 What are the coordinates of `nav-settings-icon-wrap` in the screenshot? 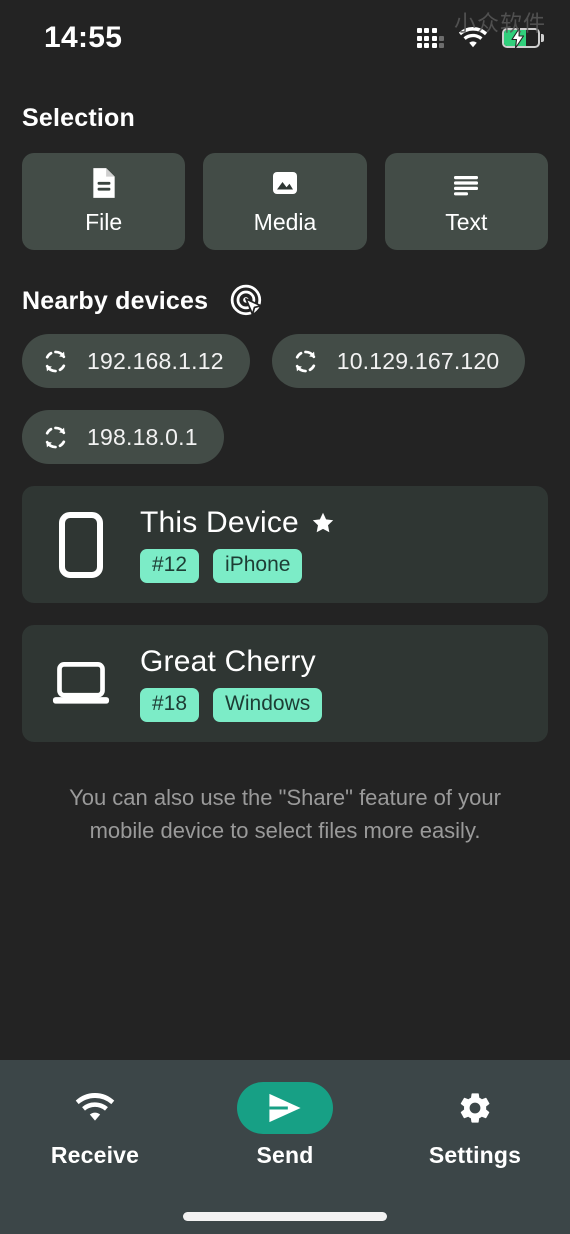 It's located at (475, 1108).